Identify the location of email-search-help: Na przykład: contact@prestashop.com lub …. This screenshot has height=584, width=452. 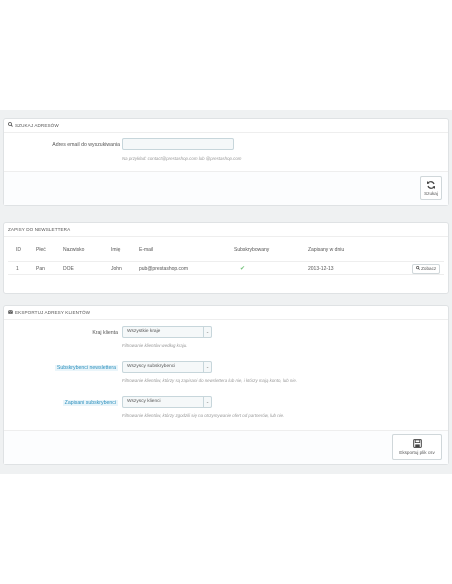
(182, 158).